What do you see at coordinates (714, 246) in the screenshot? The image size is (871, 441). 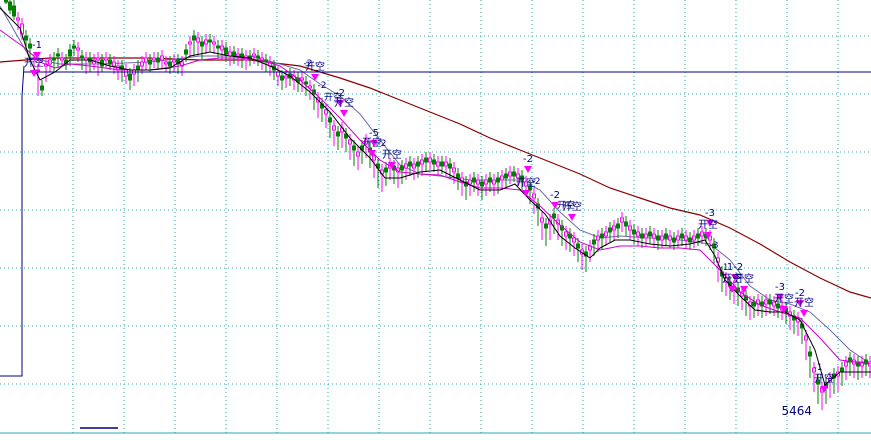 I see `small-signal-label: -3` at bounding box center [714, 246].